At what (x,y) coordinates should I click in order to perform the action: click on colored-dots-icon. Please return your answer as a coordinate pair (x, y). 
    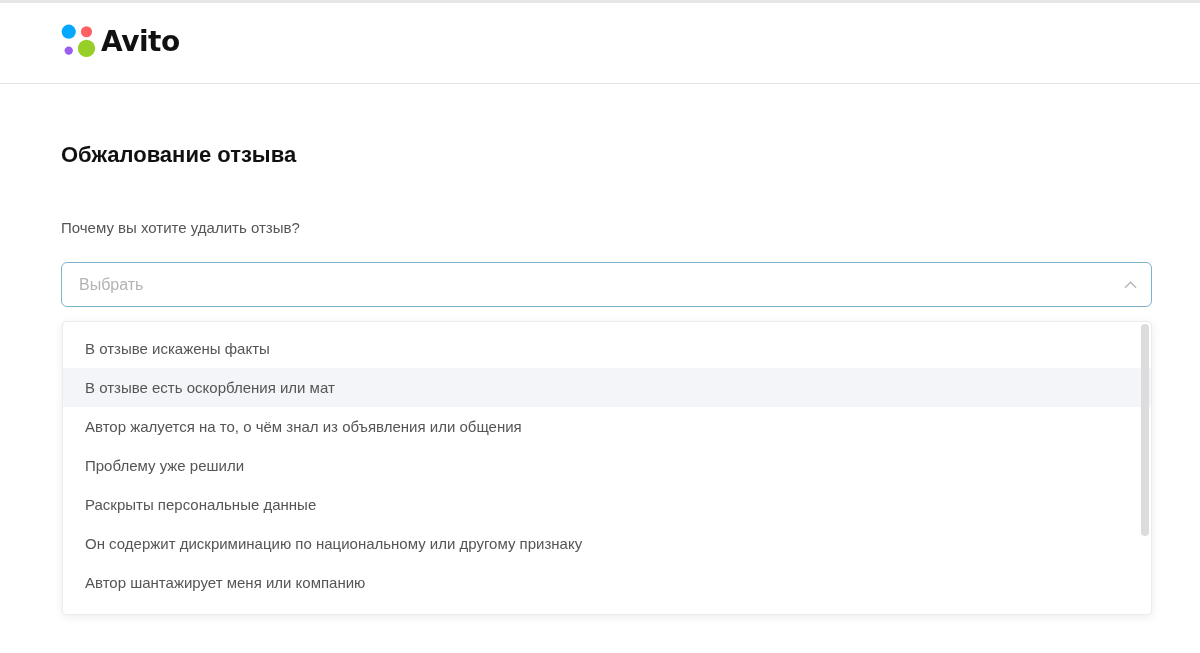
    Looking at the image, I should click on (78, 41).